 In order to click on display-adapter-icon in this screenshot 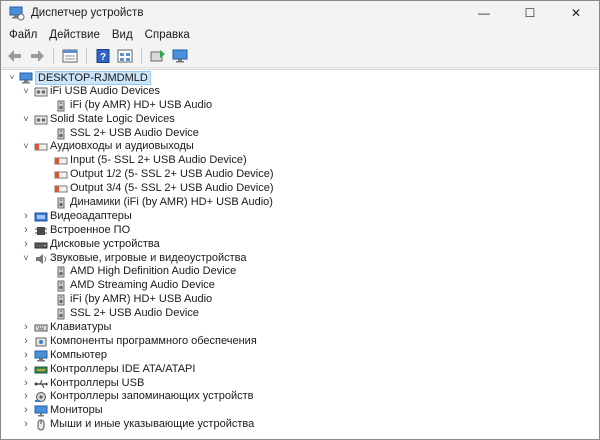, I will do `click(41, 217)`.